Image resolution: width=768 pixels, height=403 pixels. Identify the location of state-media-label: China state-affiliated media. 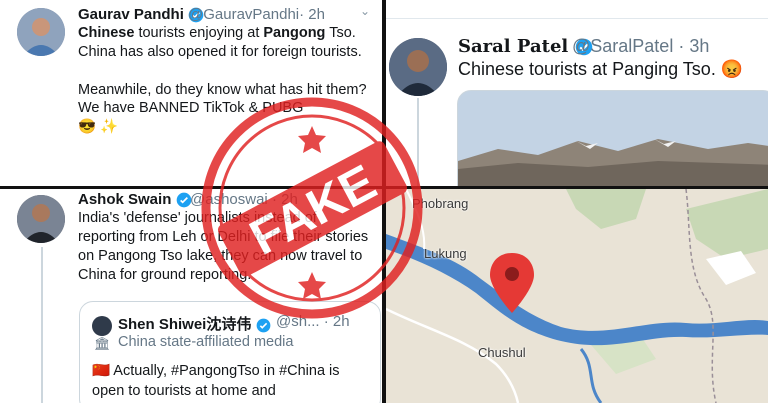
(205, 342).